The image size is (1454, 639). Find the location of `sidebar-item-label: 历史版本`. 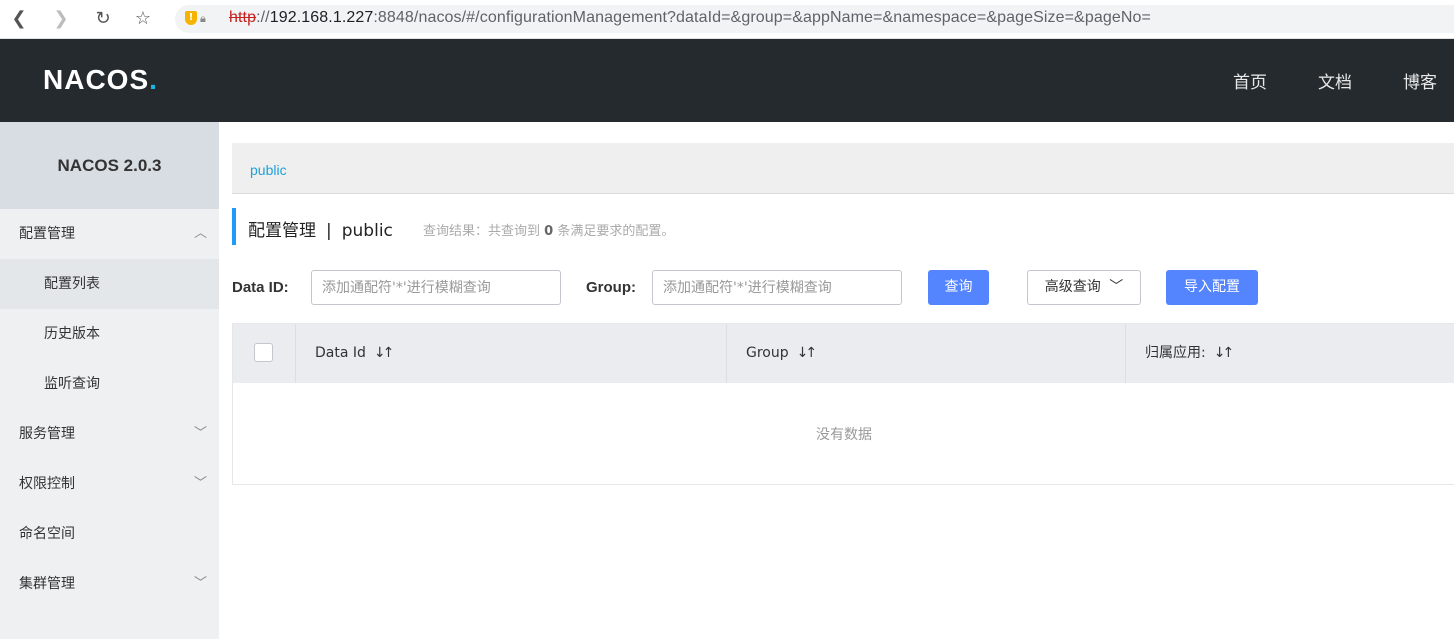

sidebar-item-label: 历史版本 is located at coordinates (72, 334).